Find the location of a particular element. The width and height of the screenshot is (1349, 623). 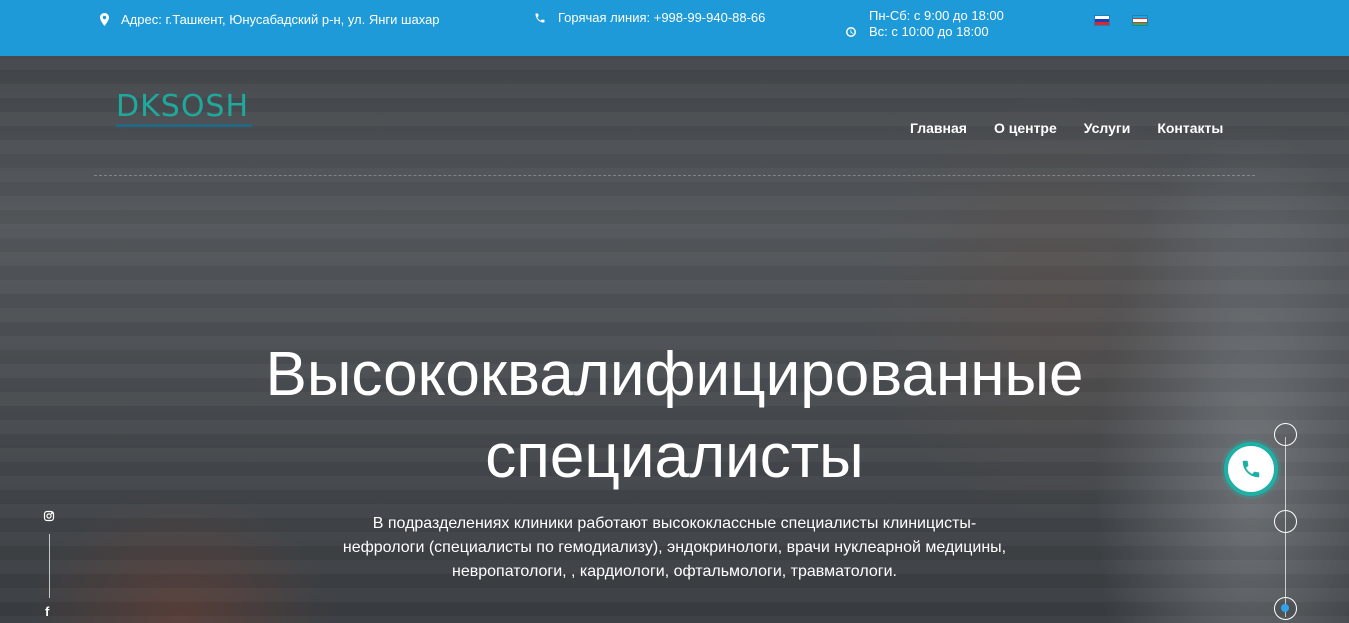

logo-tagline-bar is located at coordinates (184, 125).